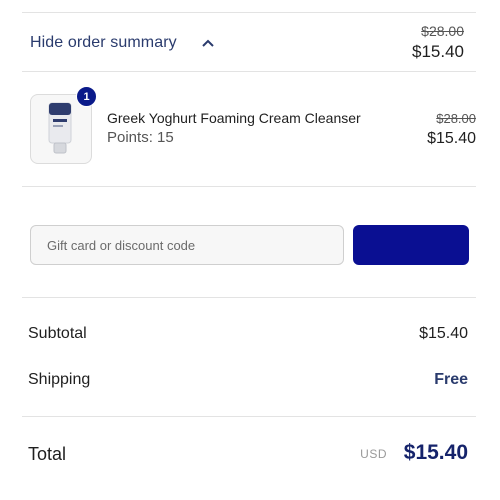 The image size is (500, 500). I want to click on order-summary-toggle: Hide order summary, so click(122, 43).